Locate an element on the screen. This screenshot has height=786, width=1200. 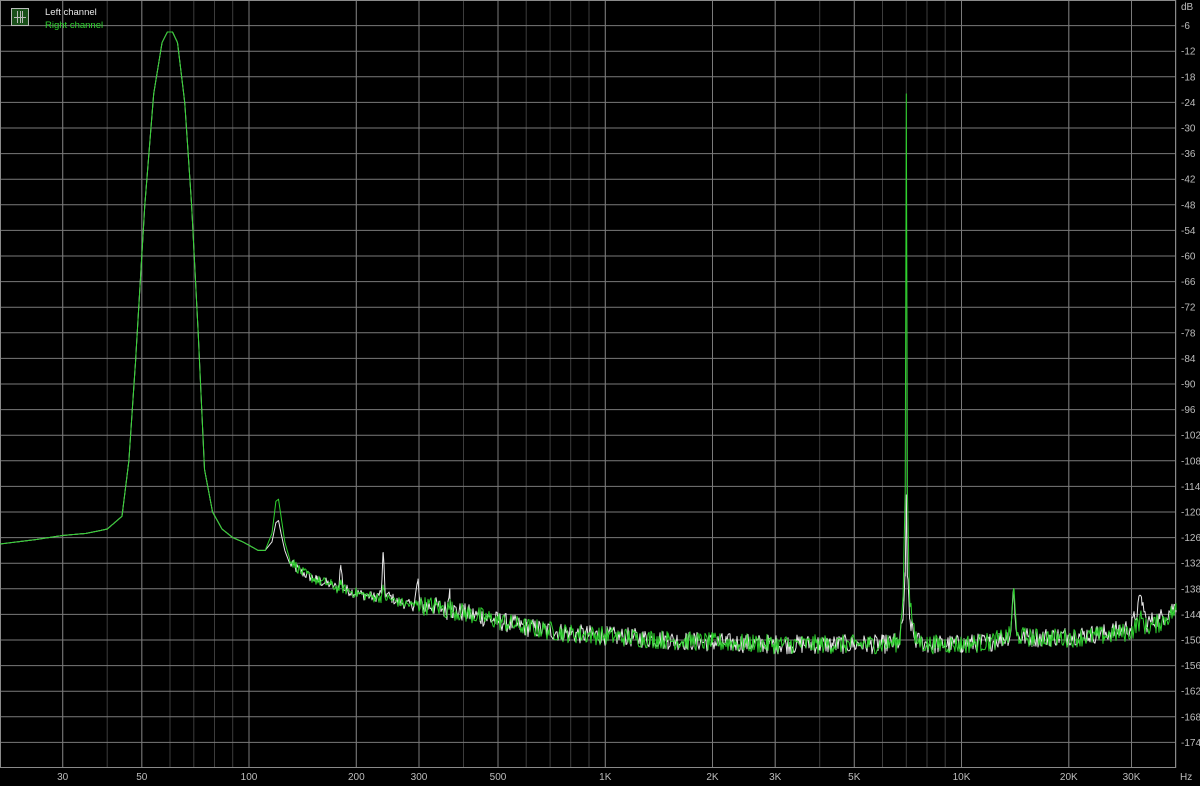
y-tick-label: -132 is located at coordinates (1190, 564).